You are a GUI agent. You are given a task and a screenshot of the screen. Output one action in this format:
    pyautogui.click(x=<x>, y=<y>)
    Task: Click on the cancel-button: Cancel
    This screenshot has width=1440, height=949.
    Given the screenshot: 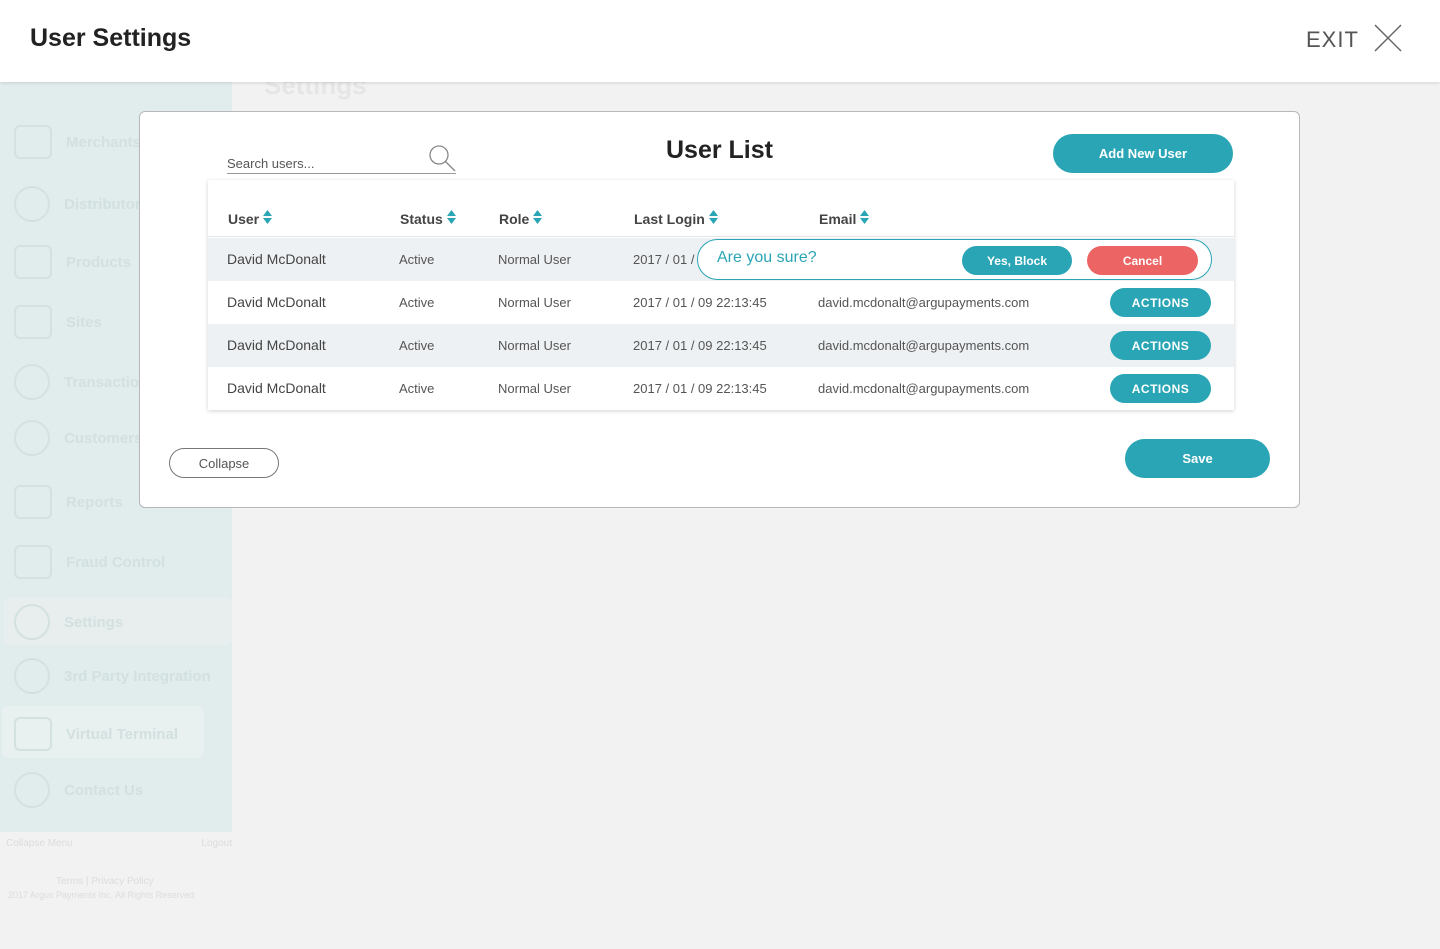 What is the action you would take?
    pyautogui.click(x=1142, y=260)
    